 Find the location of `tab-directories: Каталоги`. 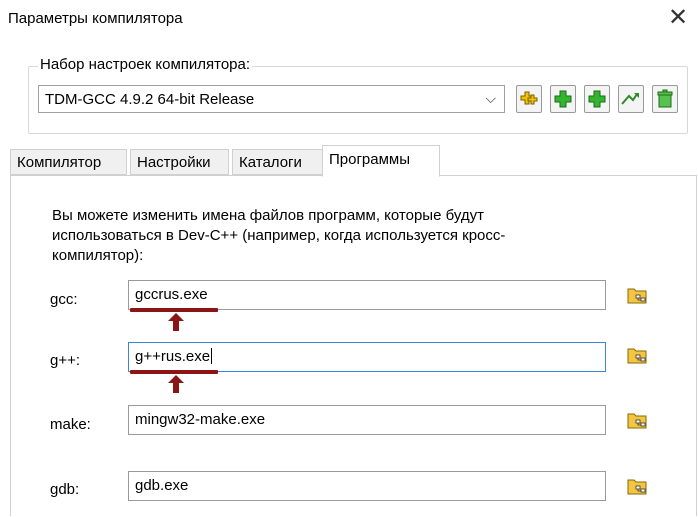

tab-directories: Каталоги is located at coordinates (278, 162).